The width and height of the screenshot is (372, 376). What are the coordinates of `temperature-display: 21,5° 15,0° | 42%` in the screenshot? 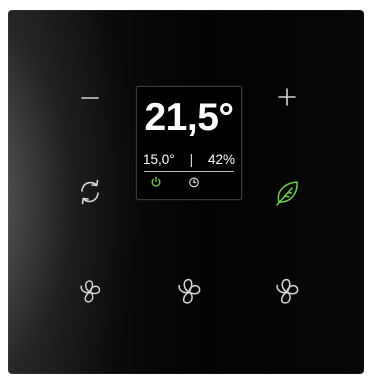 It's located at (189, 143).